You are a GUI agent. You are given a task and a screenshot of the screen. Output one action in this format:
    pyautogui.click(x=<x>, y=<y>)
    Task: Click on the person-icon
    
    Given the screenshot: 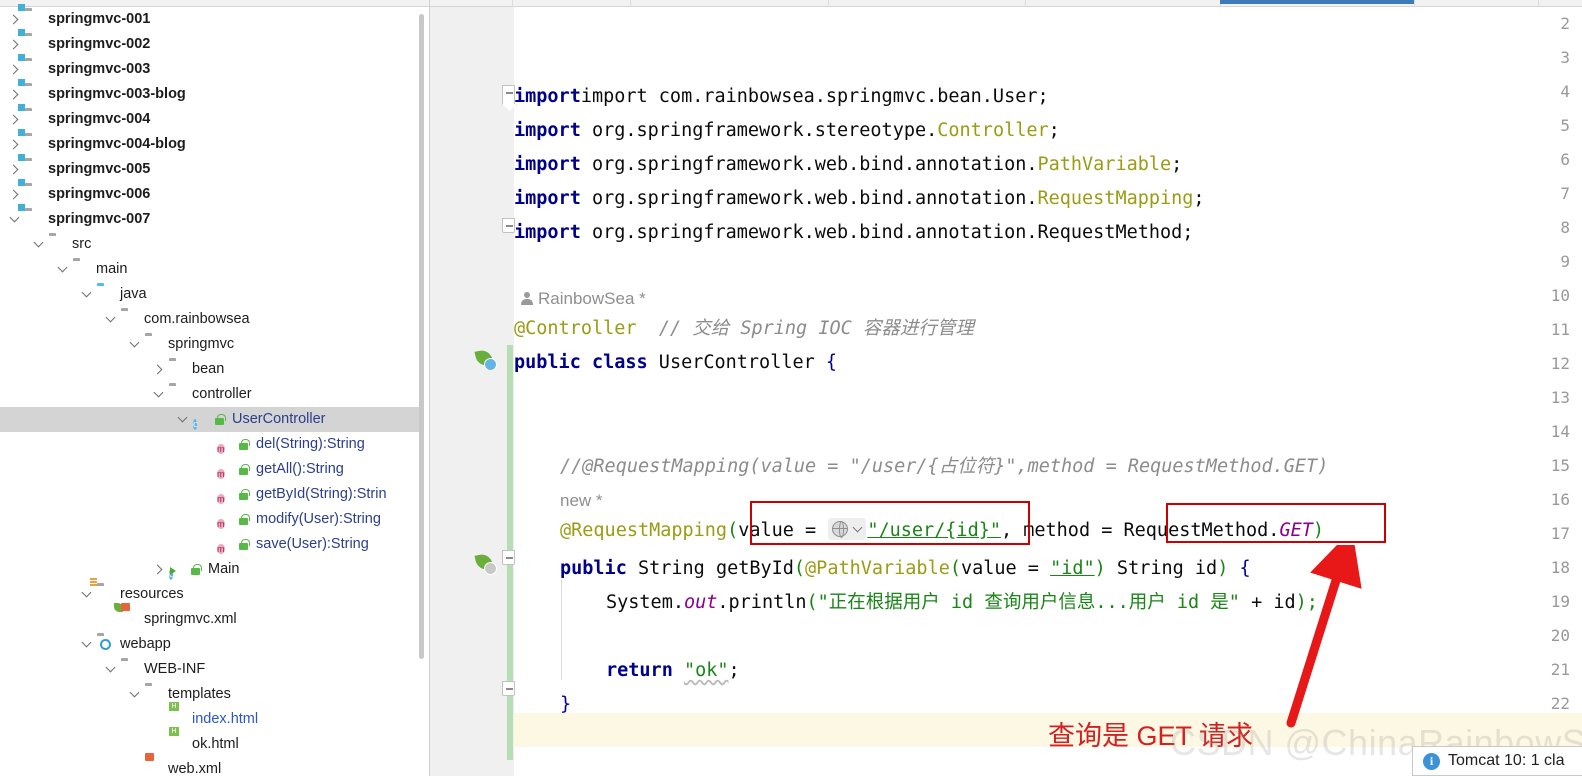 What is the action you would take?
    pyautogui.click(x=526, y=298)
    